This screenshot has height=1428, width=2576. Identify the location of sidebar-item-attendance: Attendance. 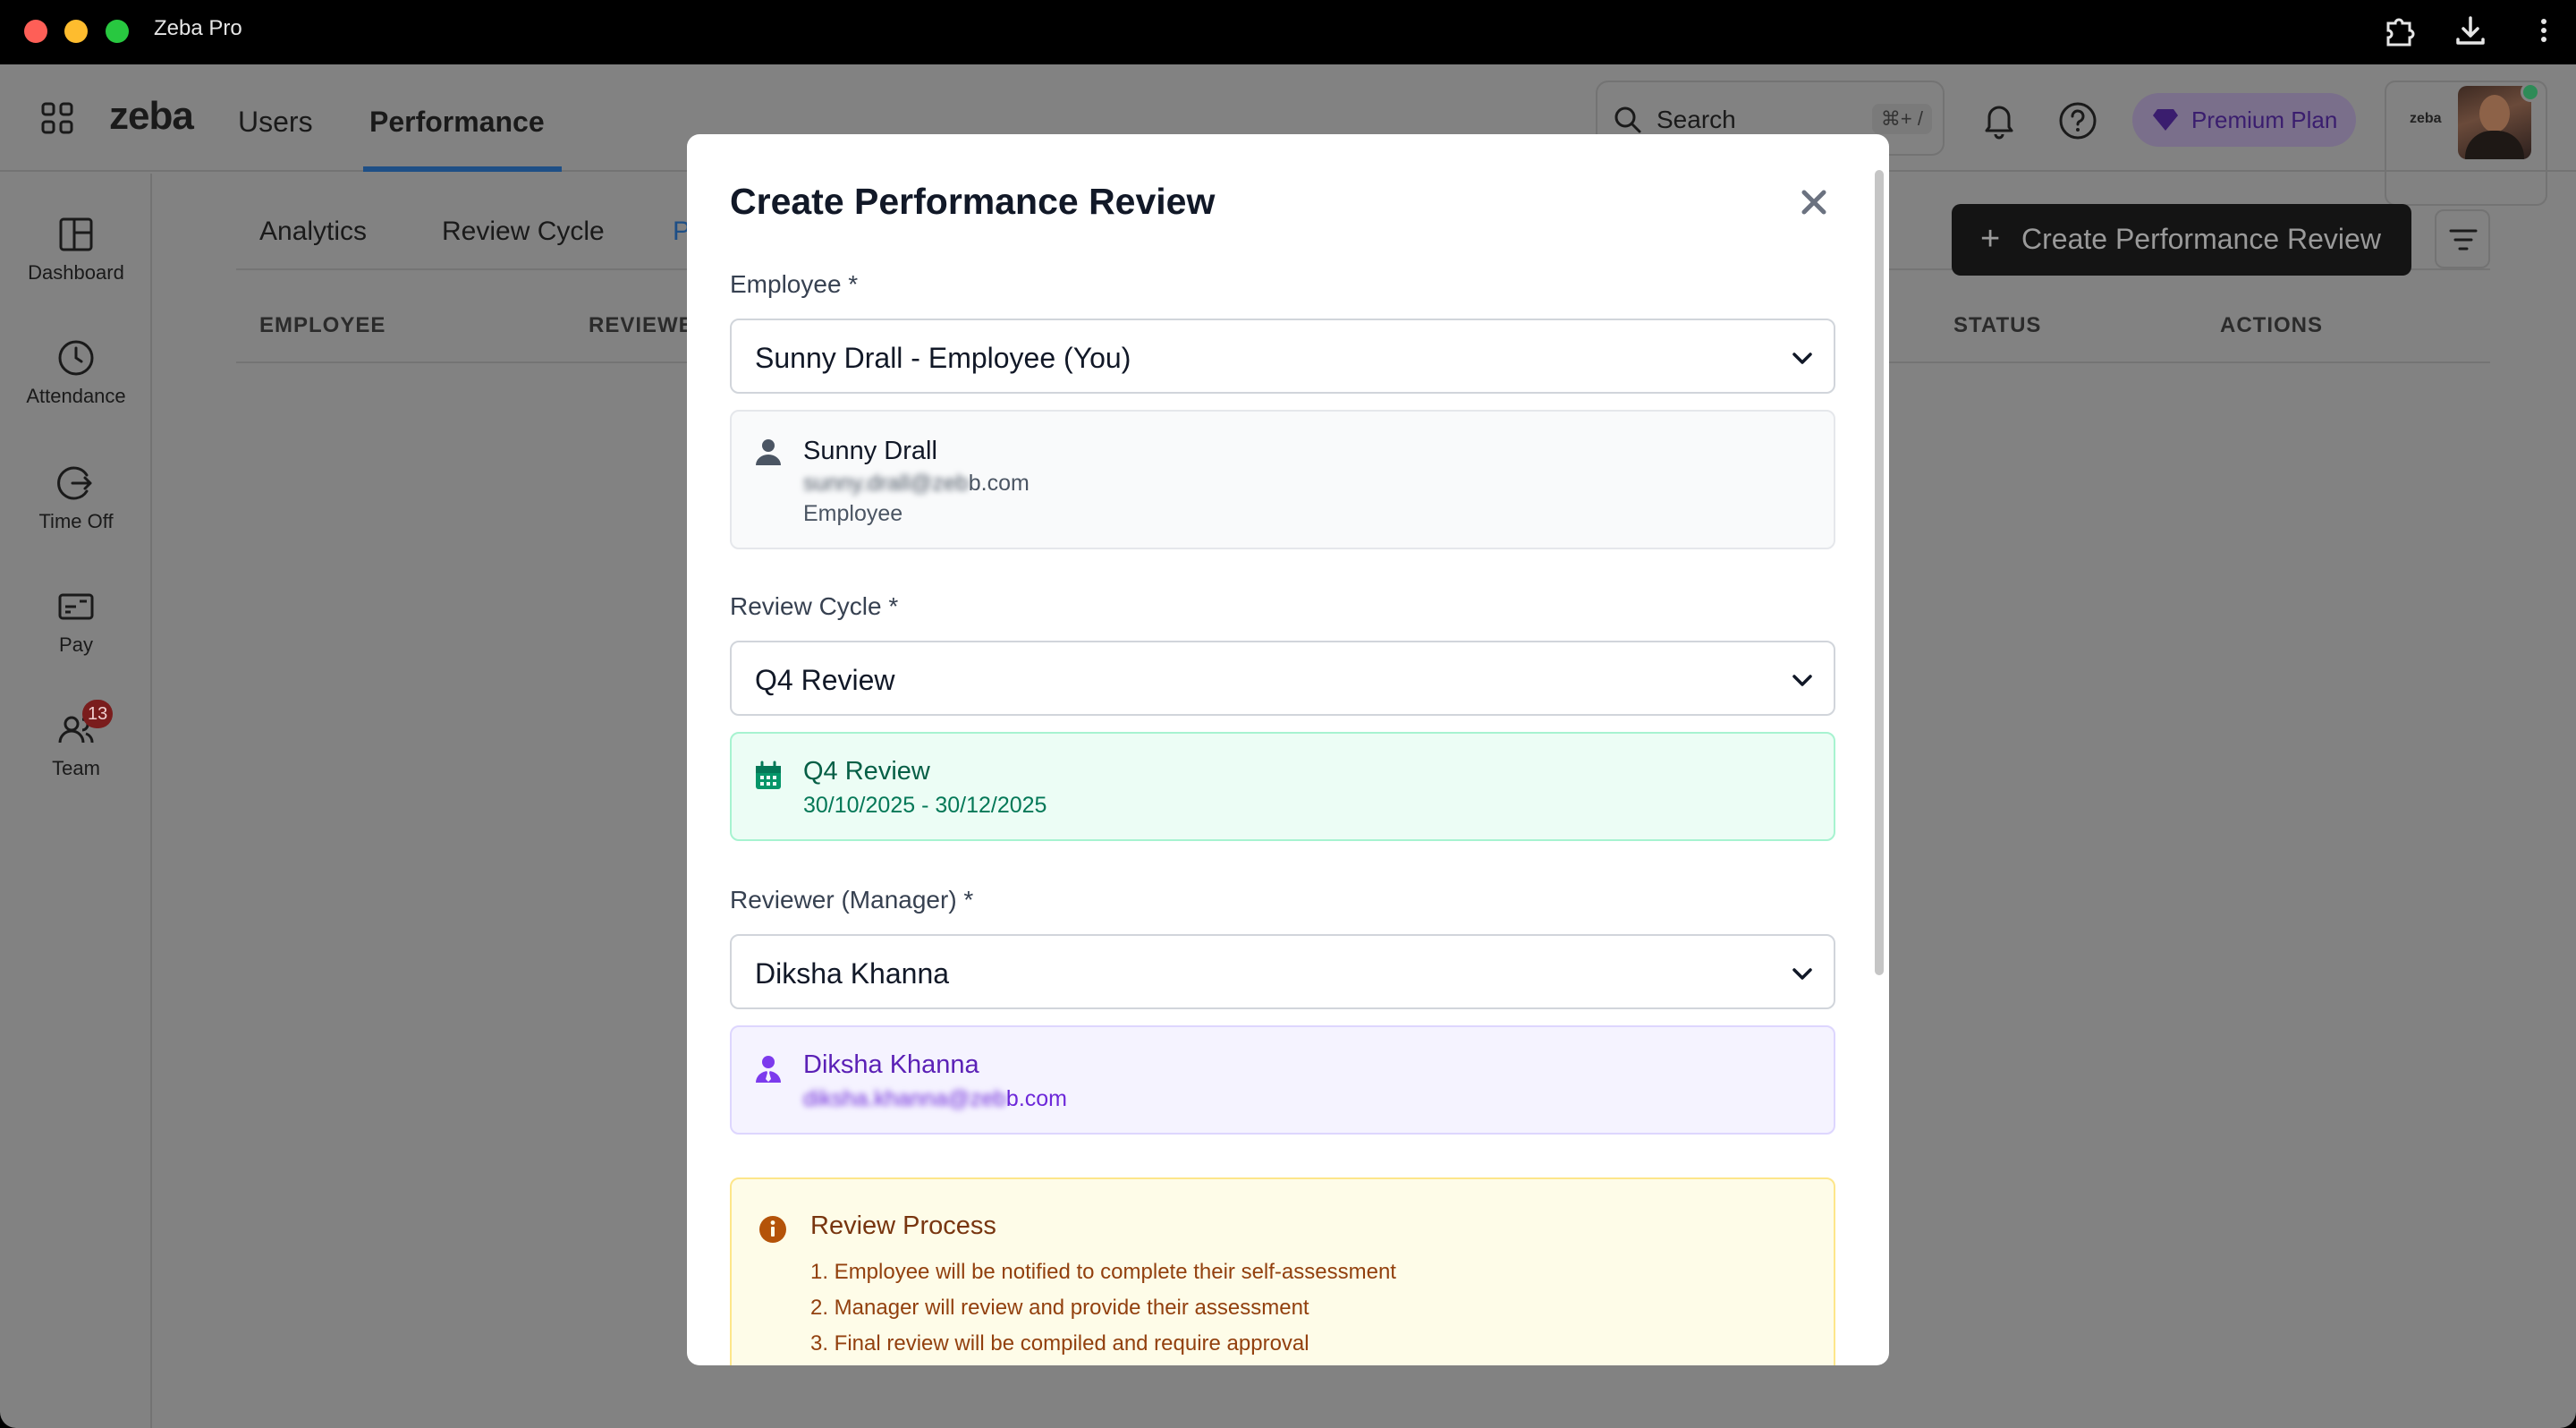
(76, 373).